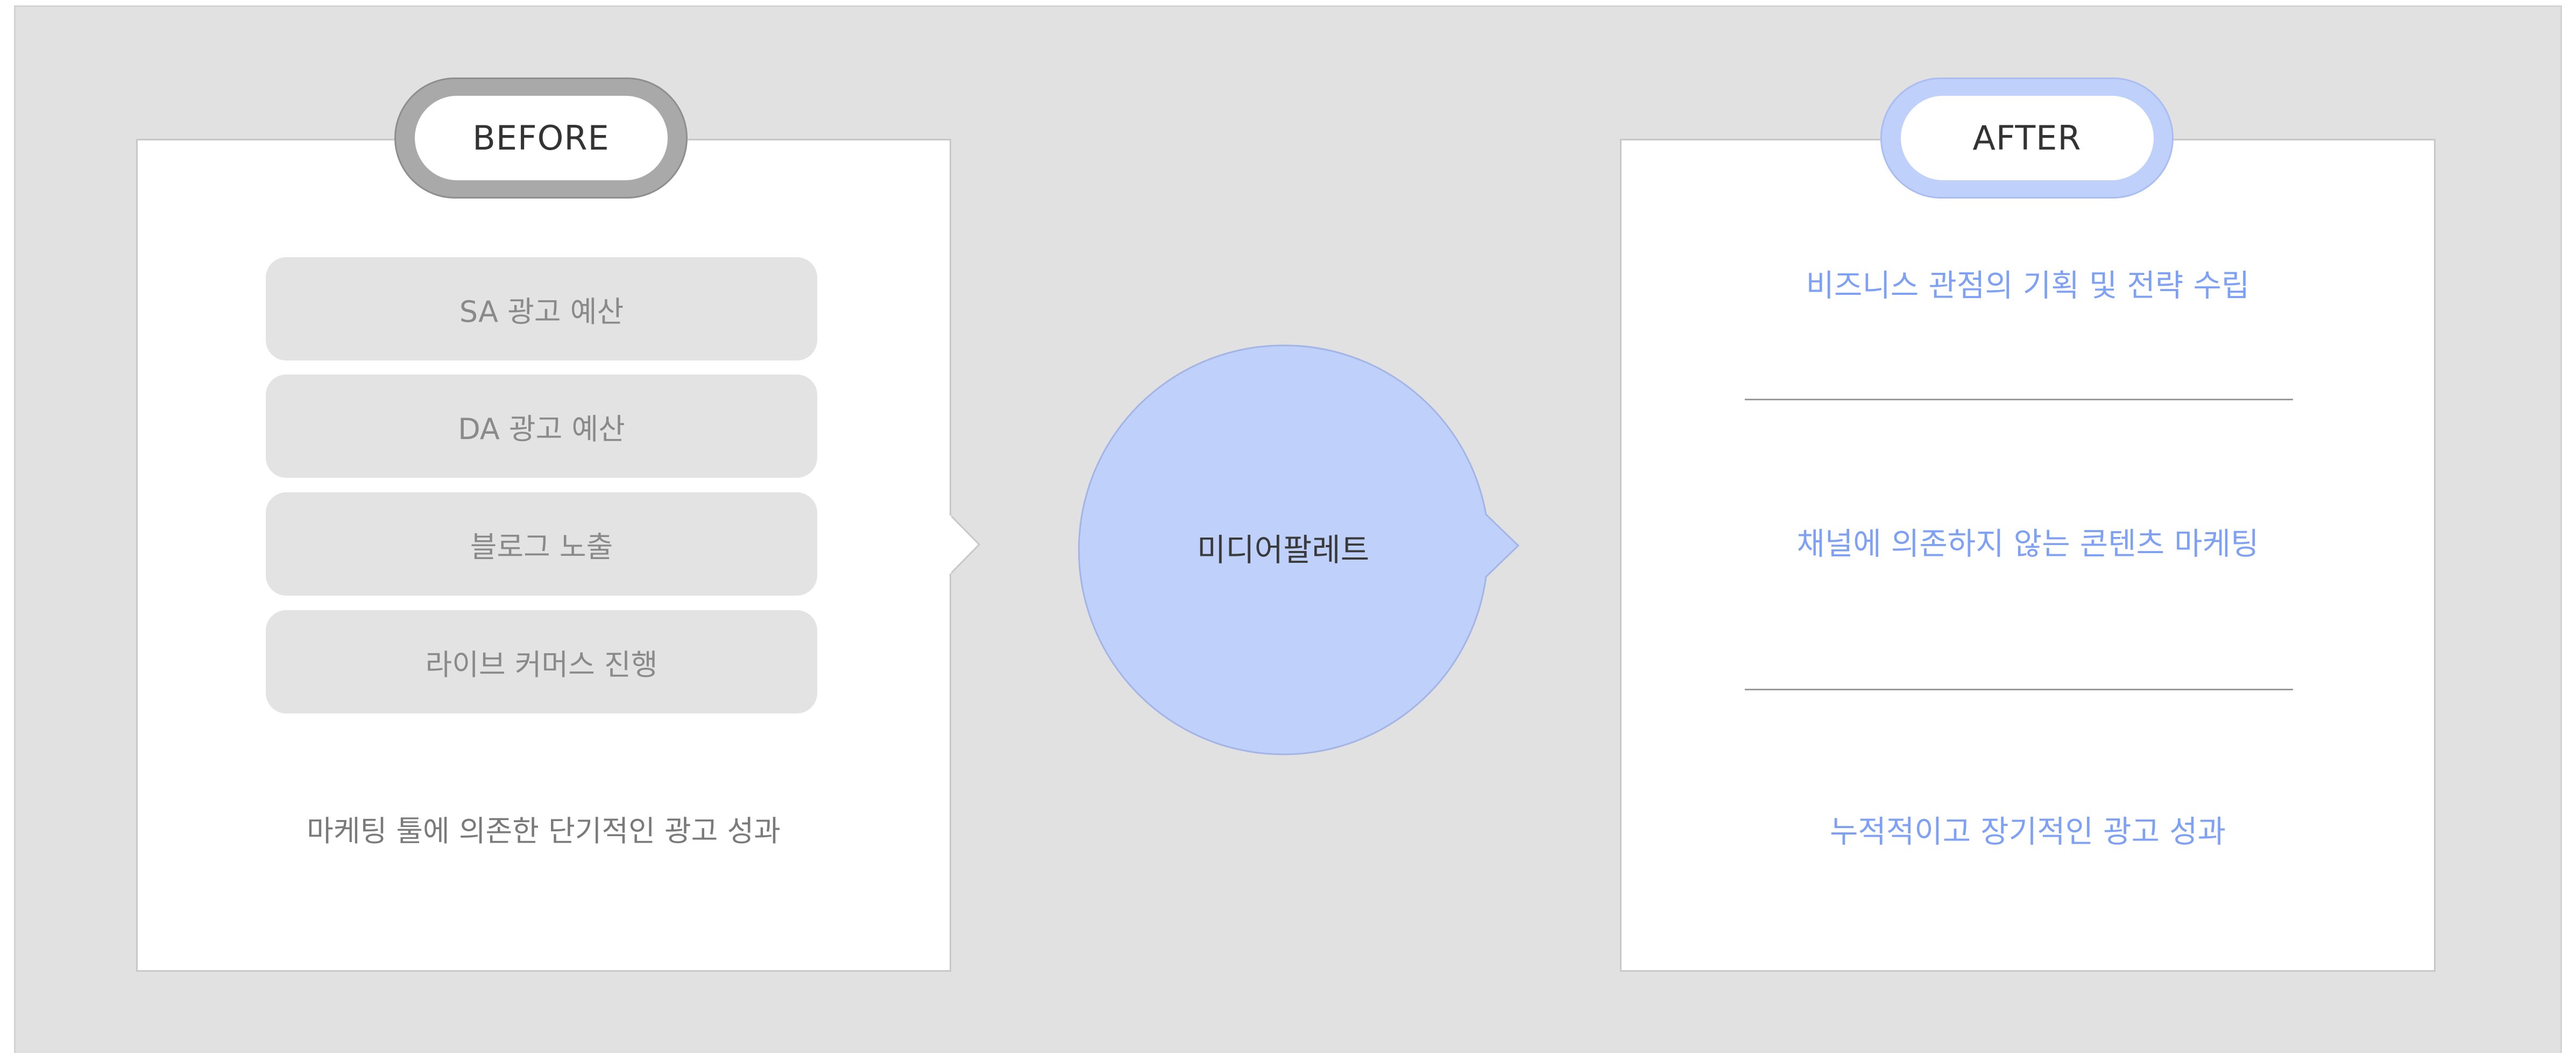 This screenshot has width=2576, height=1053. Describe the element at coordinates (2027, 832) in the screenshot. I see `after-item-long-term-results: 누적적이고 장기적인 광고 성과` at that location.